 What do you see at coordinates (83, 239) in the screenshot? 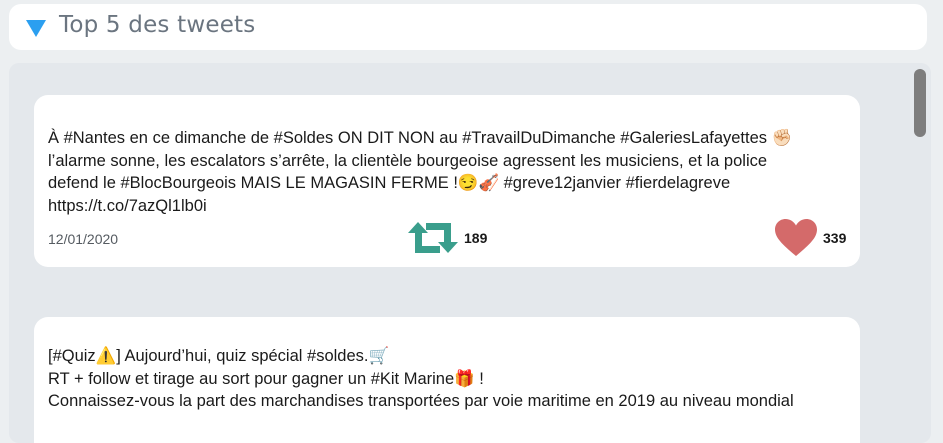
I see `tweet-date: 12/01/2020` at bounding box center [83, 239].